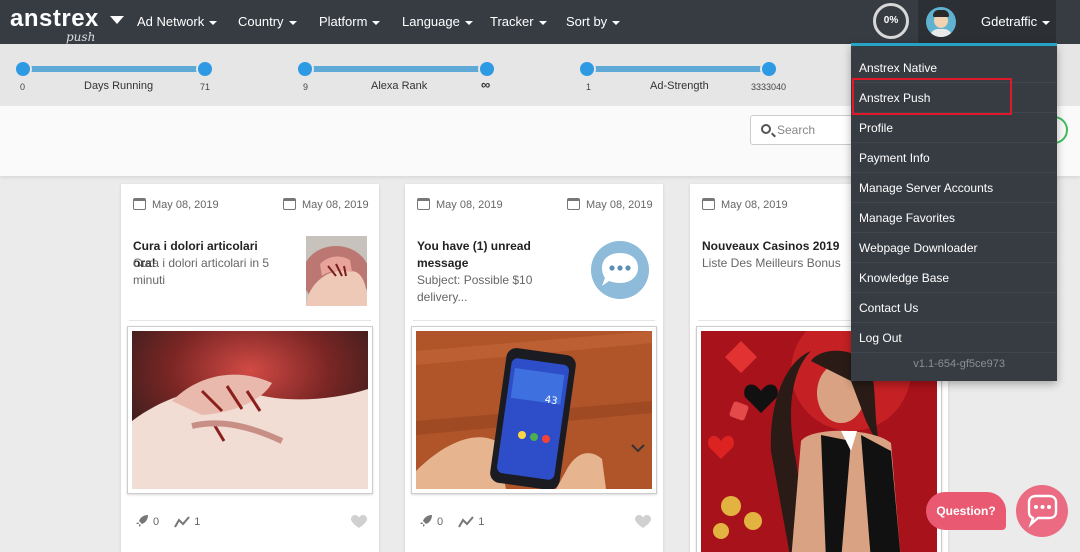 This screenshot has height=552, width=1080. What do you see at coordinates (23, 87) in the screenshot?
I see `slider-min-value: 0` at bounding box center [23, 87].